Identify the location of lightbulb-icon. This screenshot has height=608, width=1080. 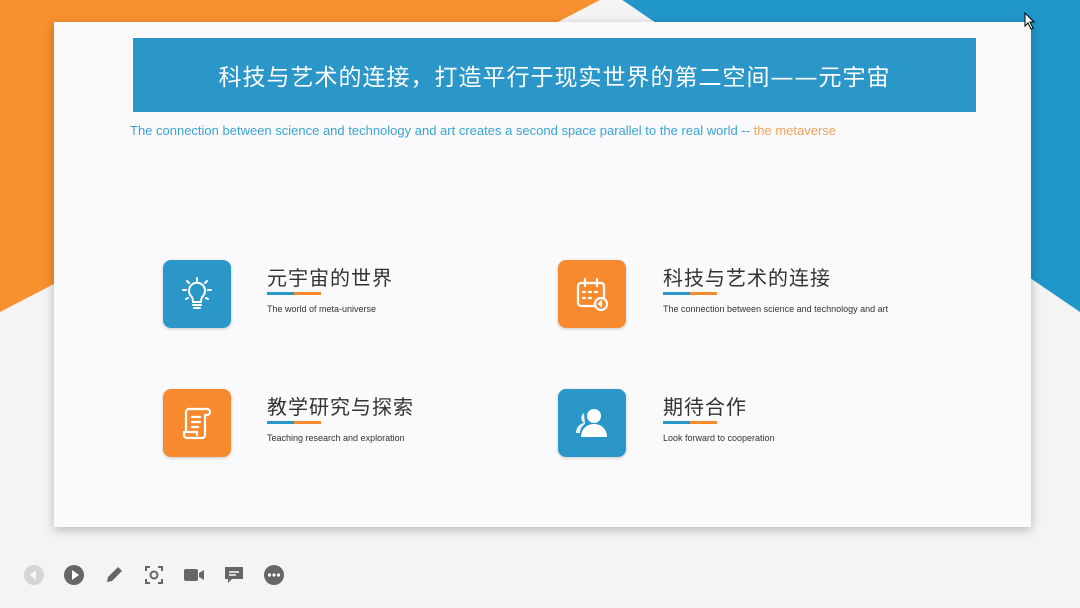
(197, 294).